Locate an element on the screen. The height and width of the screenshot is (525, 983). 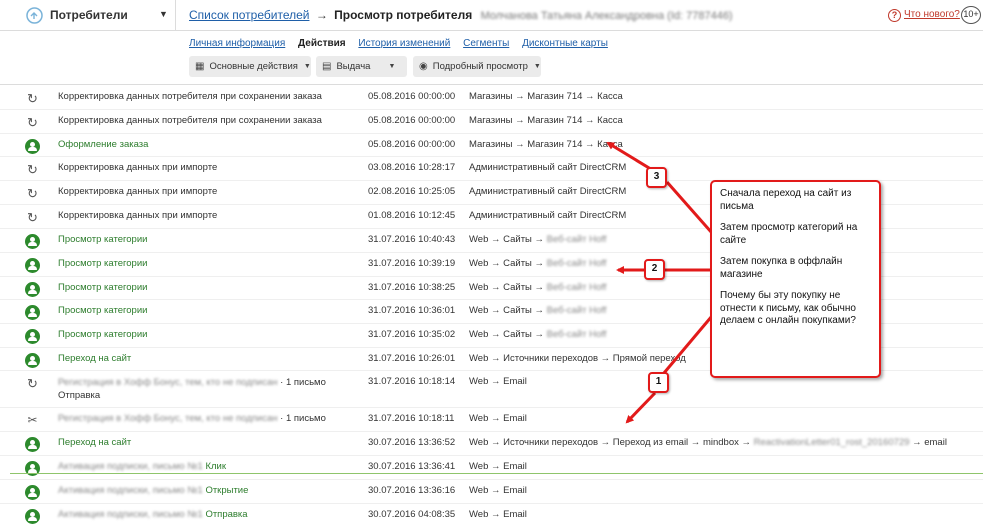
action-date: 31.07.2016 10:40:43 is located at coordinates (412, 239).